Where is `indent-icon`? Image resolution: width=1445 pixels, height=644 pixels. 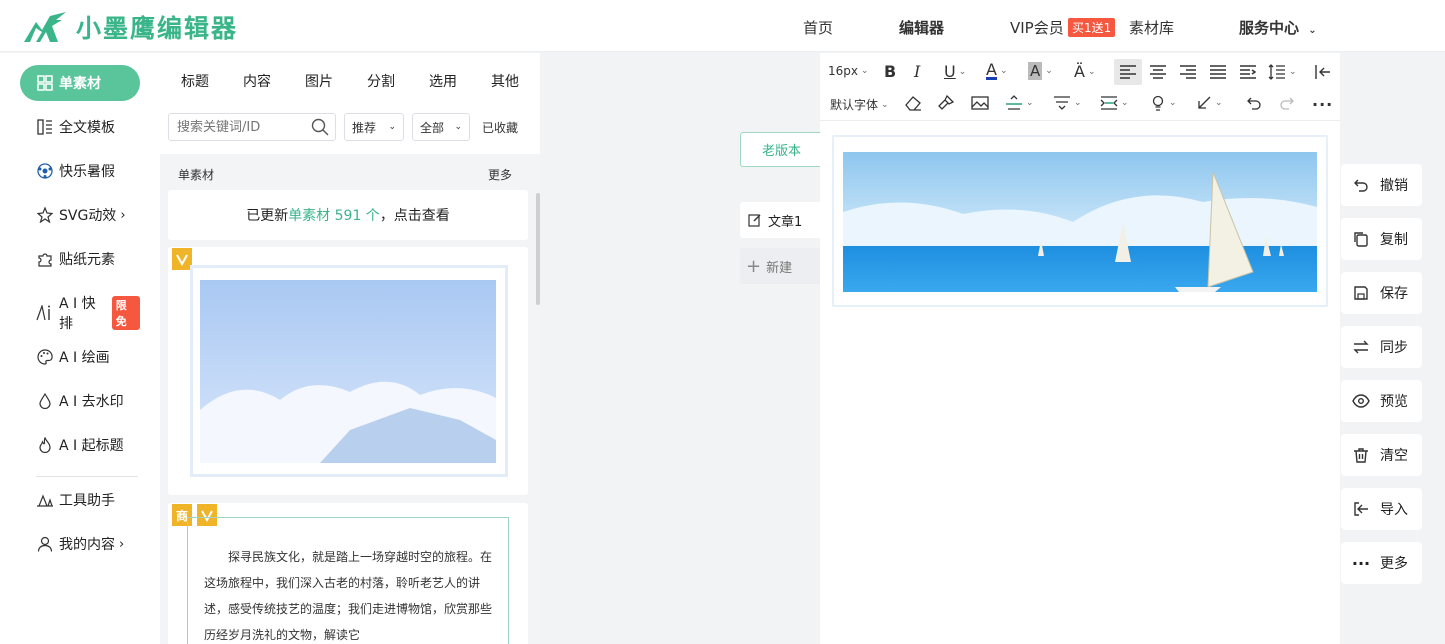 indent-icon is located at coordinates (1248, 72).